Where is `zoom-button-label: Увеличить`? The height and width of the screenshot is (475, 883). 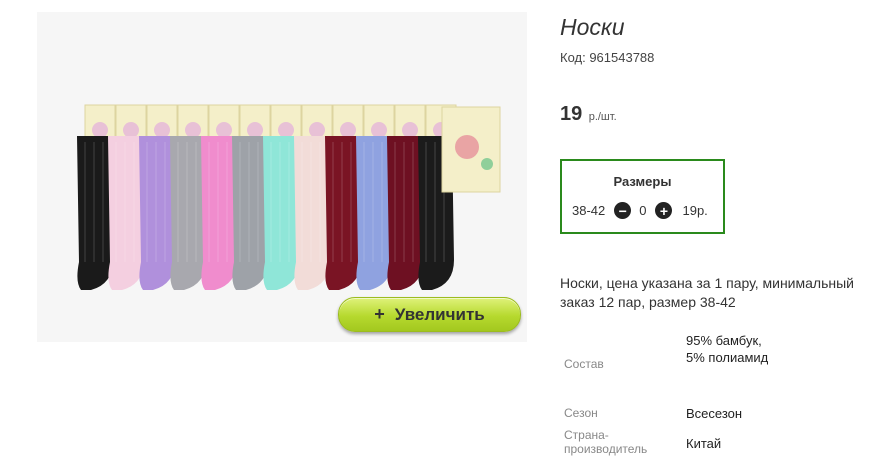 zoom-button-label: Увеличить is located at coordinates (439, 314).